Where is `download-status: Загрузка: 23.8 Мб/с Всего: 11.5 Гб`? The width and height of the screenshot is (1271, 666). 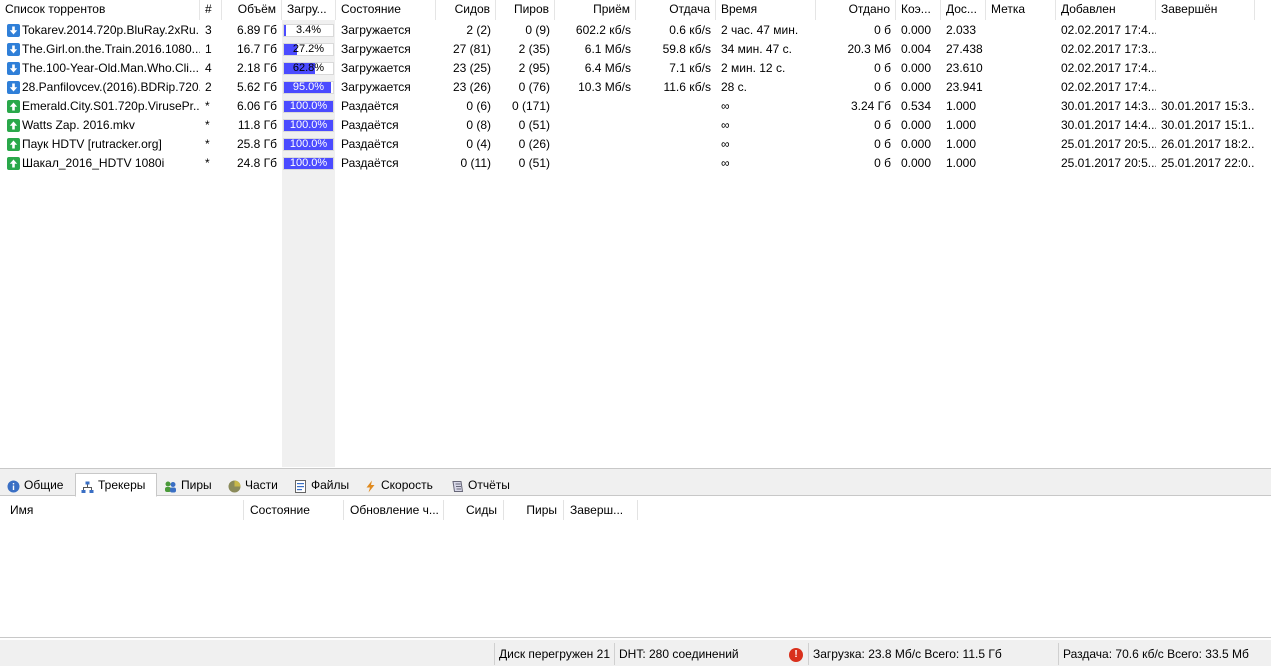 download-status: Загрузка: 23.8 Мб/с Всего: 11.5 Гб is located at coordinates (933, 654).